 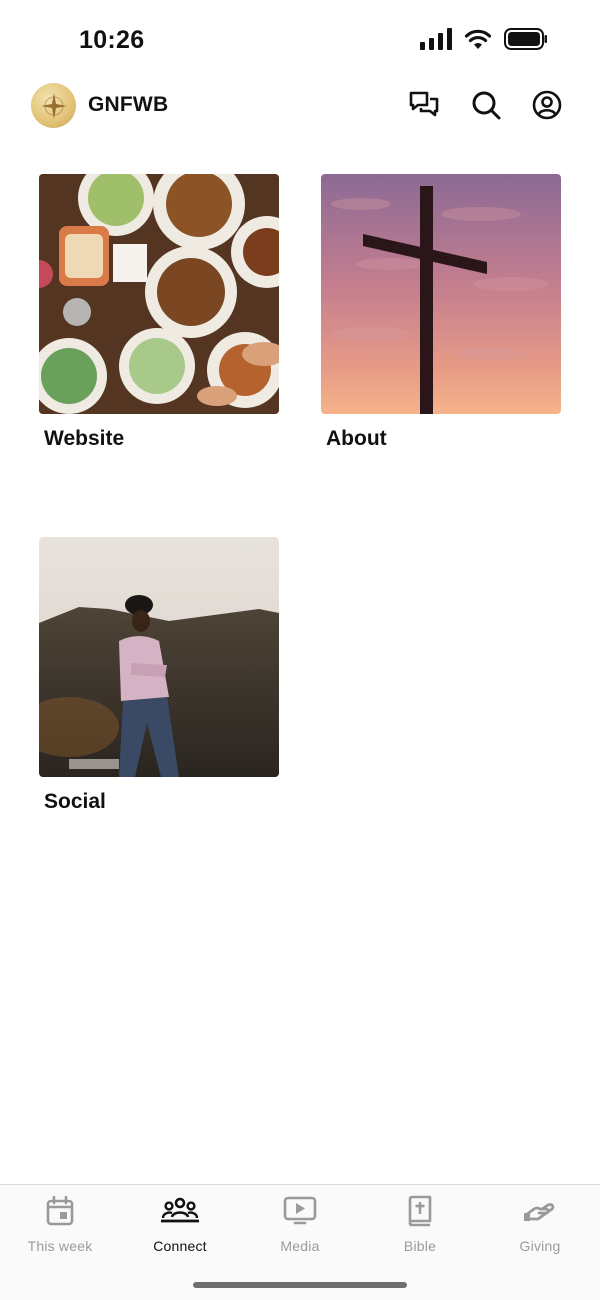 What do you see at coordinates (420, 1246) in the screenshot?
I see `tab-label: Bible` at bounding box center [420, 1246].